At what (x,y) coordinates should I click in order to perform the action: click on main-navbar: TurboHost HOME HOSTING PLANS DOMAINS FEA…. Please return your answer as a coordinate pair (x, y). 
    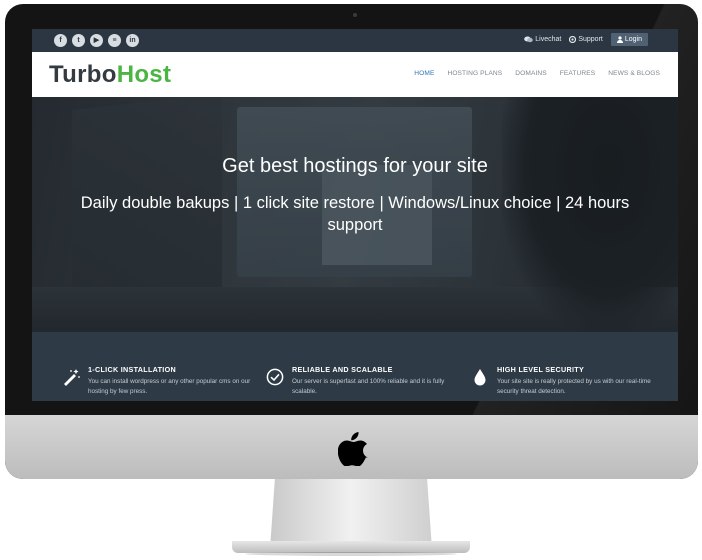
    Looking at the image, I should click on (355, 74).